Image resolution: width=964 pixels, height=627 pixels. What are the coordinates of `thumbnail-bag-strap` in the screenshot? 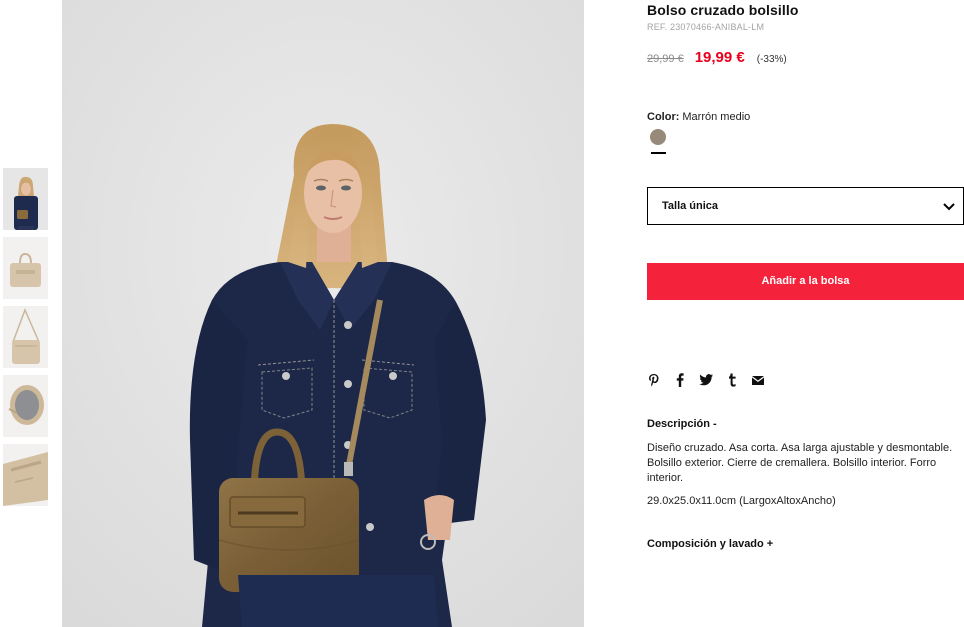 It's located at (25, 337).